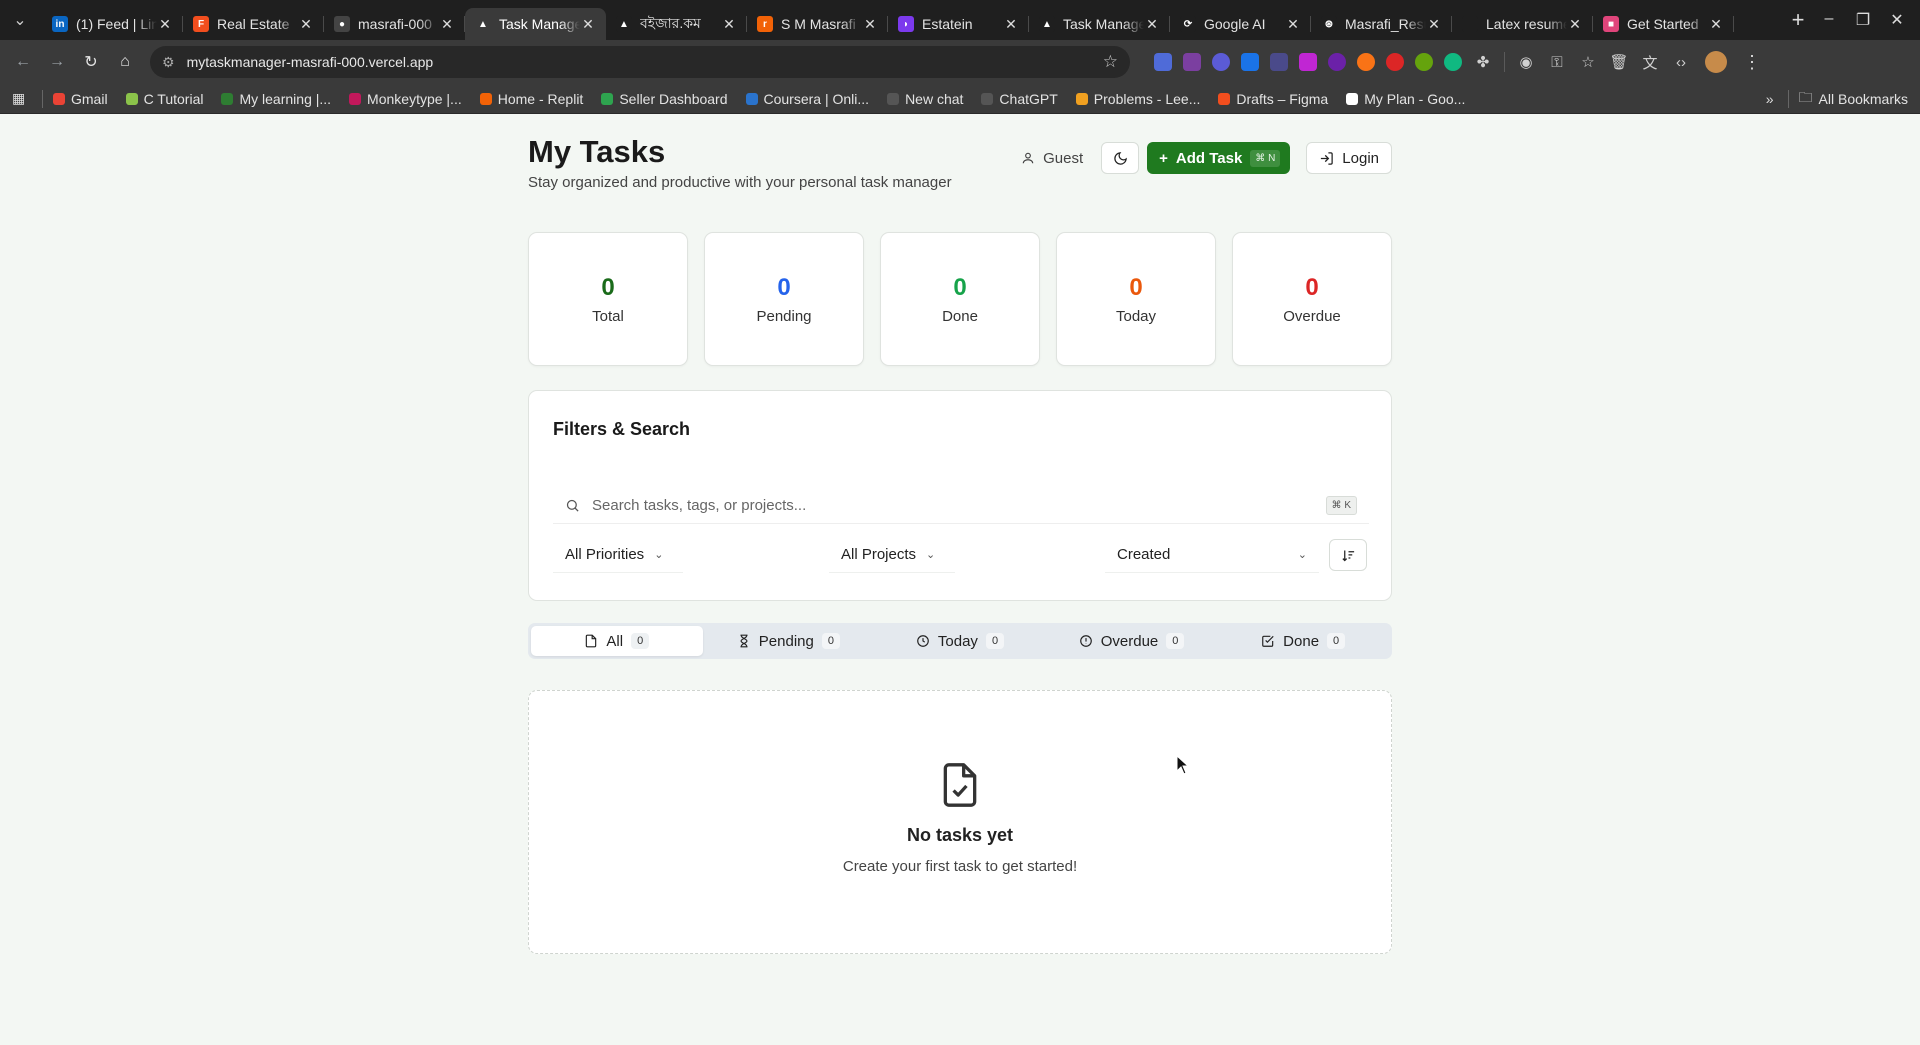 Image resolution: width=1920 pixels, height=1045 pixels. What do you see at coordinates (744, 641) in the screenshot?
I see `hourglass-icon` at bounding box center [744, 641].